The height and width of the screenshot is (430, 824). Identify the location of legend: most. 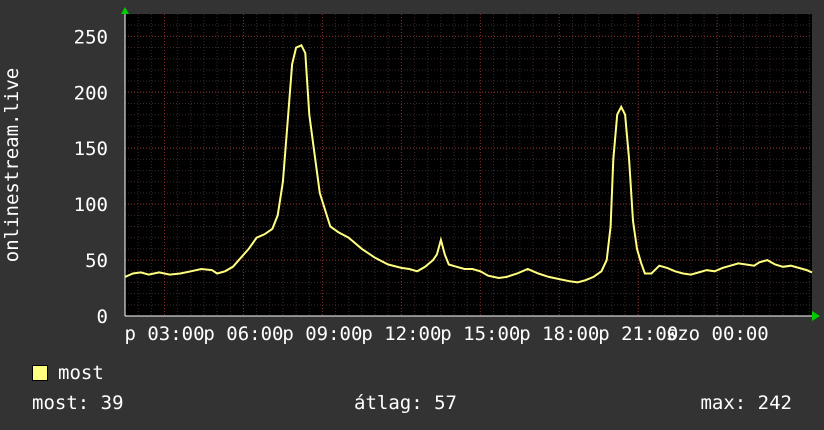
(68, 373).